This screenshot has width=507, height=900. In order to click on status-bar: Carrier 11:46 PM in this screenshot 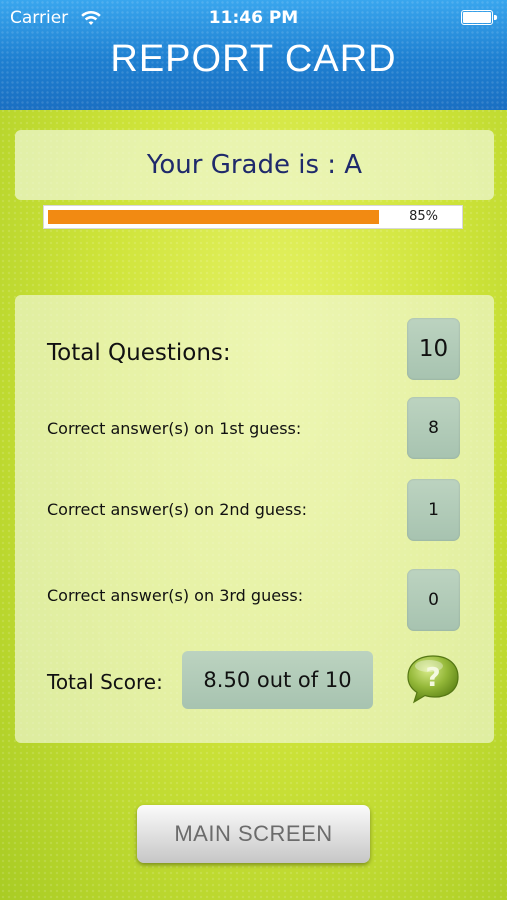, I will do `click(253, 19)`.